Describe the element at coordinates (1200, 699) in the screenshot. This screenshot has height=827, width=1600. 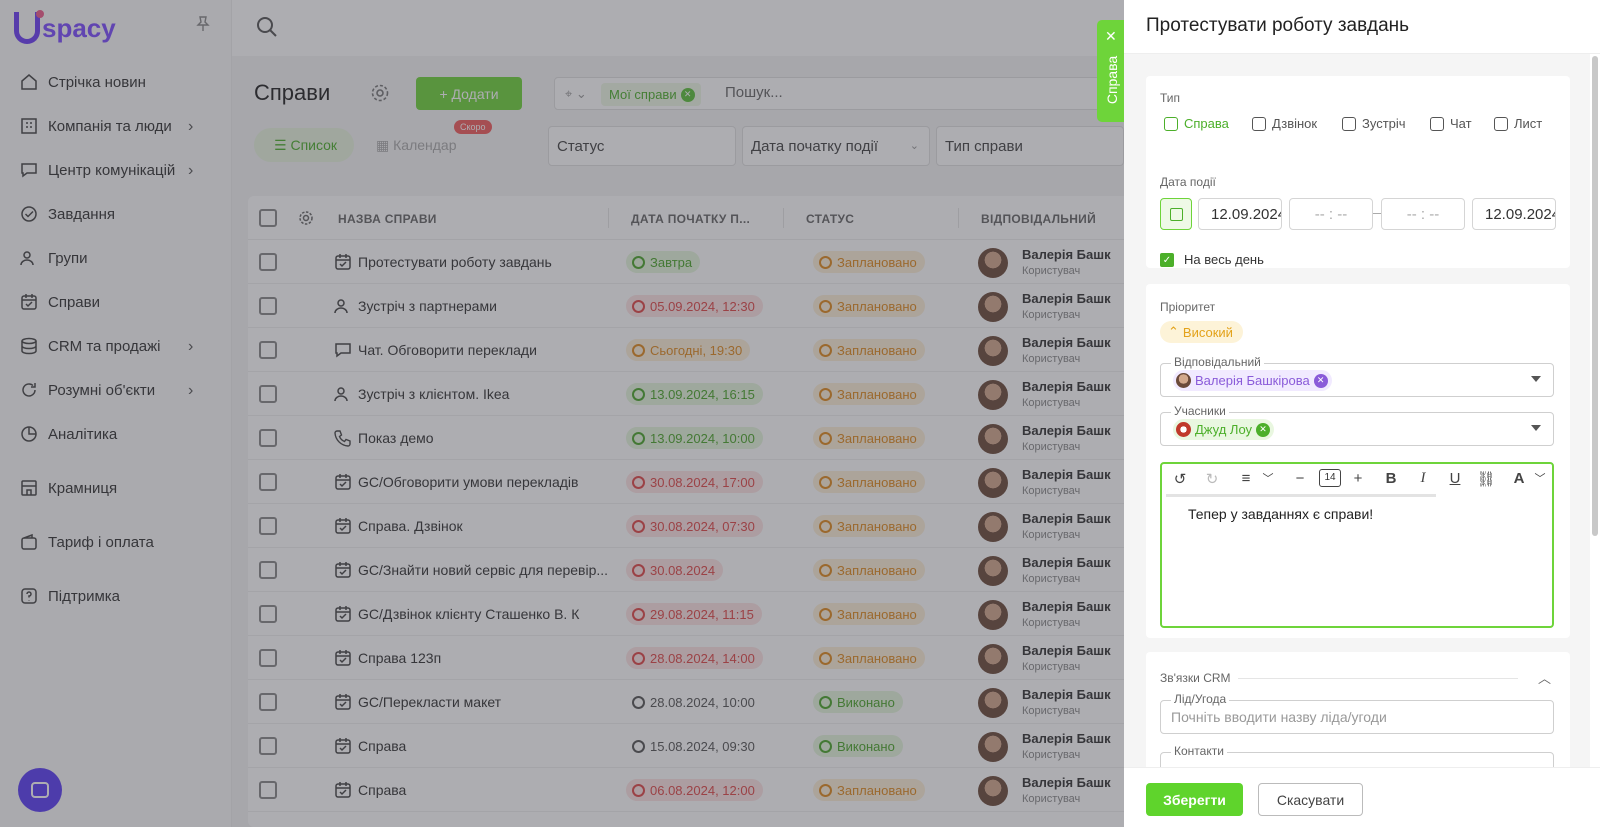
I see `lead-field-label: Лід/Угода` at that location.